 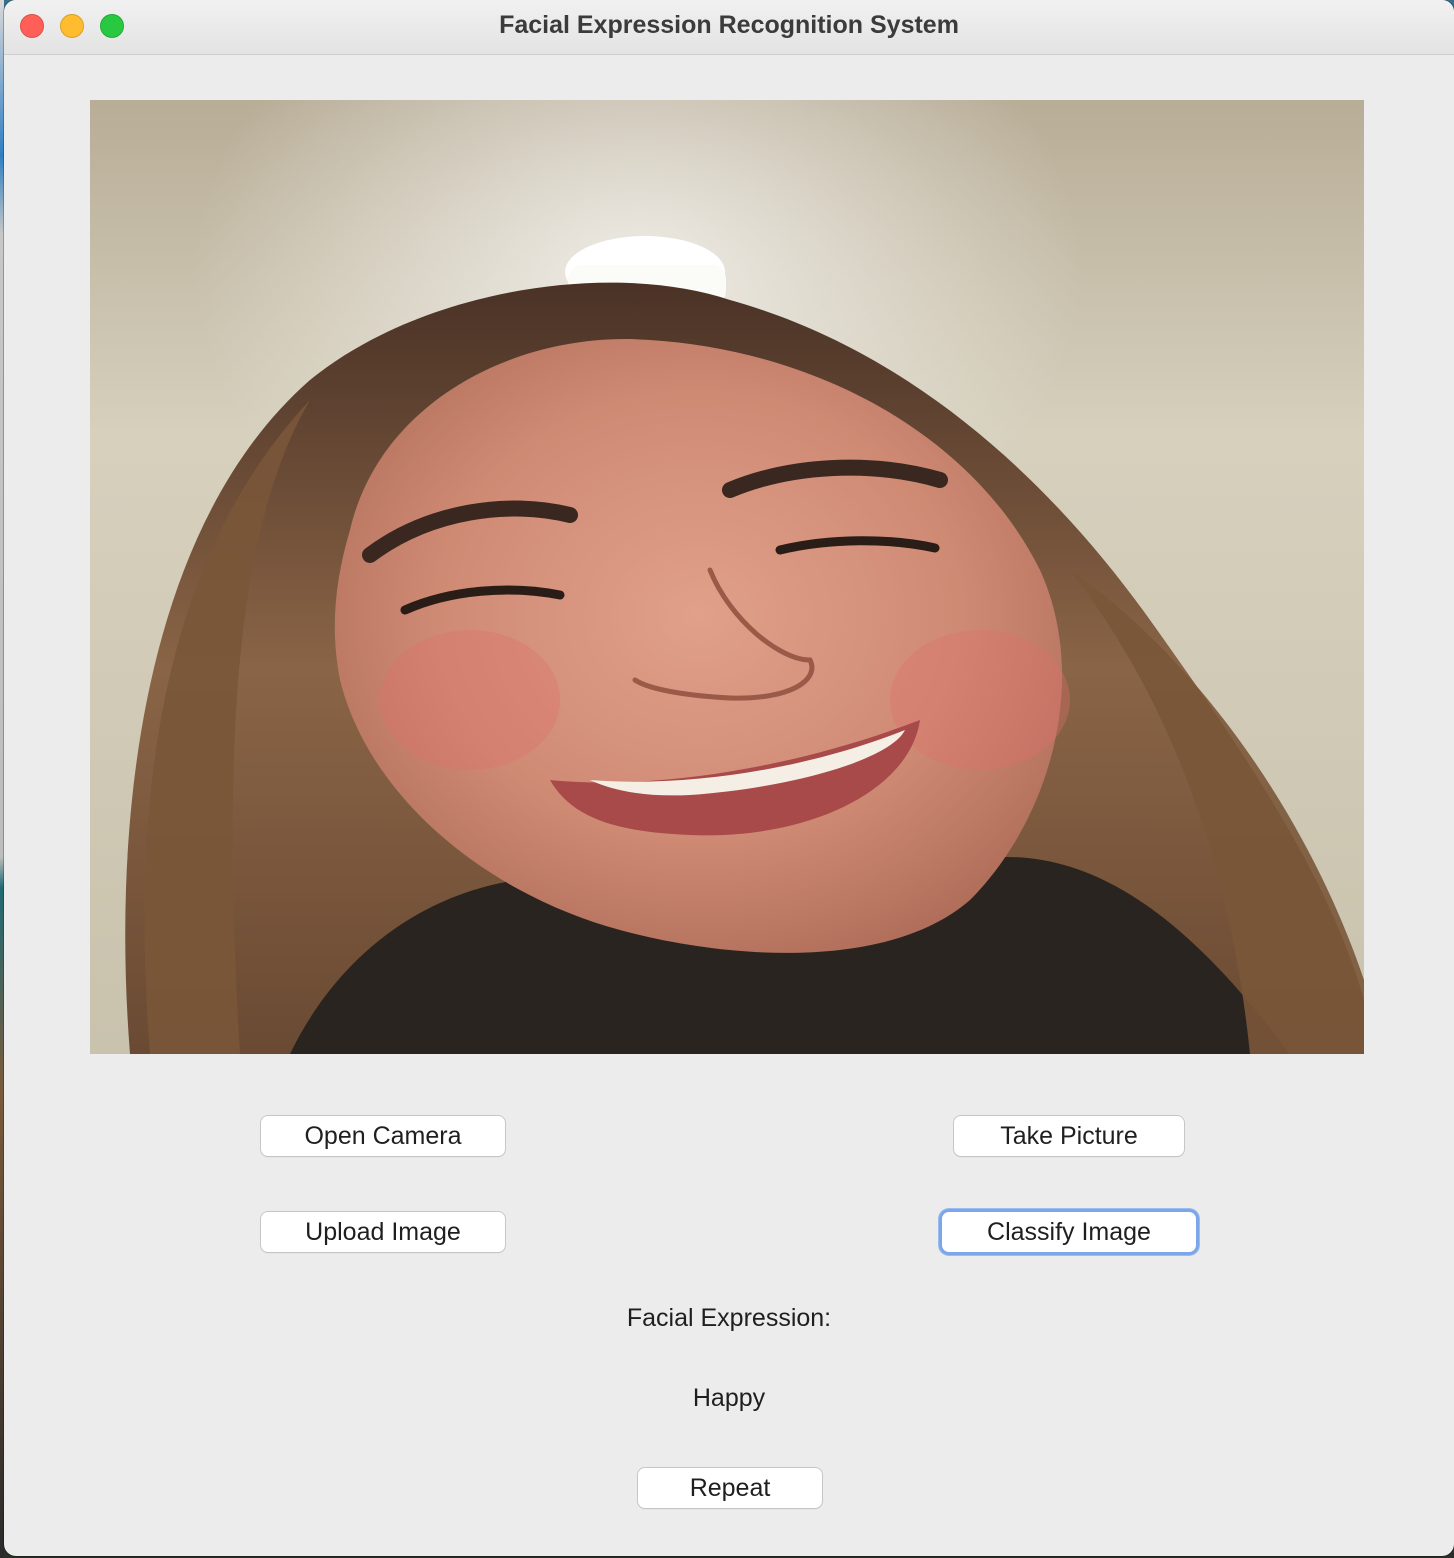 I want to click on upload-image-button: Upload Image, so click(x=383, y=1232).